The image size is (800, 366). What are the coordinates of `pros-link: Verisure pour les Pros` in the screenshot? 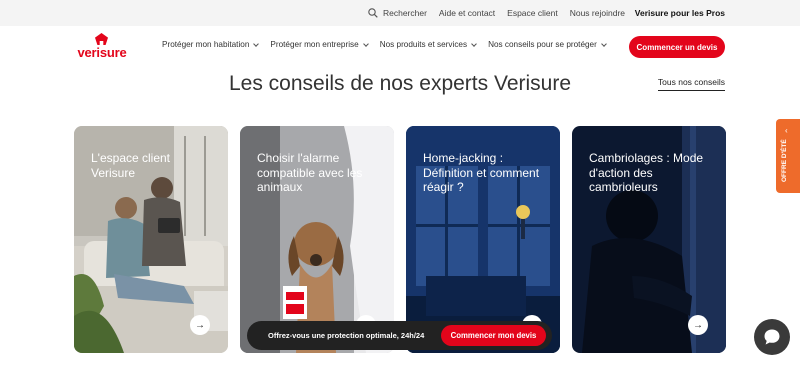 It's located at (680, 13).